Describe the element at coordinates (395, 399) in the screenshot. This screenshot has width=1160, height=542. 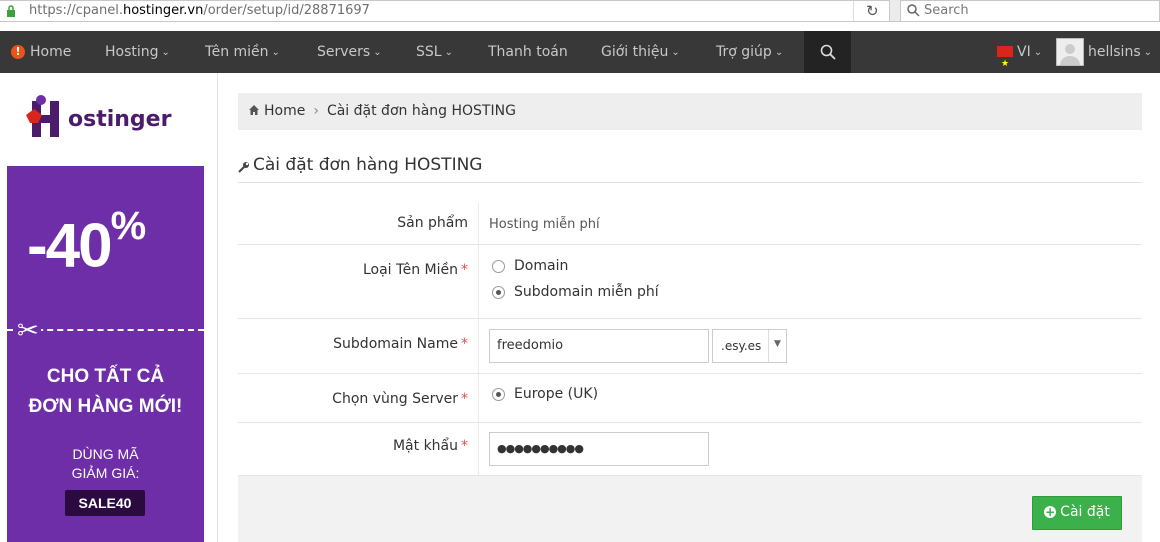
I see `server-label-text: Chọn vùng Server` at that location.